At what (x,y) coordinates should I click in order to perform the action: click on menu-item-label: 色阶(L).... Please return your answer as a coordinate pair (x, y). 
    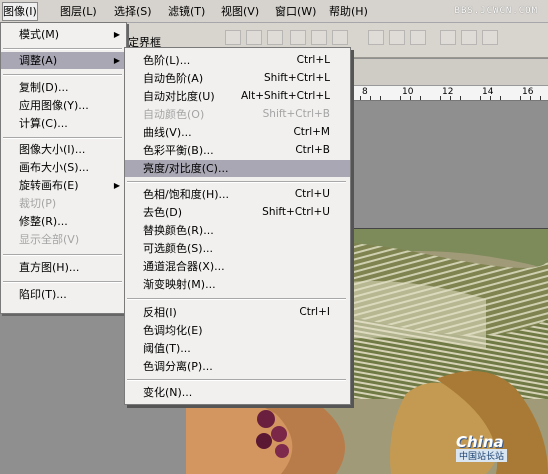
    Looking at the image, I should click on (167, 60).